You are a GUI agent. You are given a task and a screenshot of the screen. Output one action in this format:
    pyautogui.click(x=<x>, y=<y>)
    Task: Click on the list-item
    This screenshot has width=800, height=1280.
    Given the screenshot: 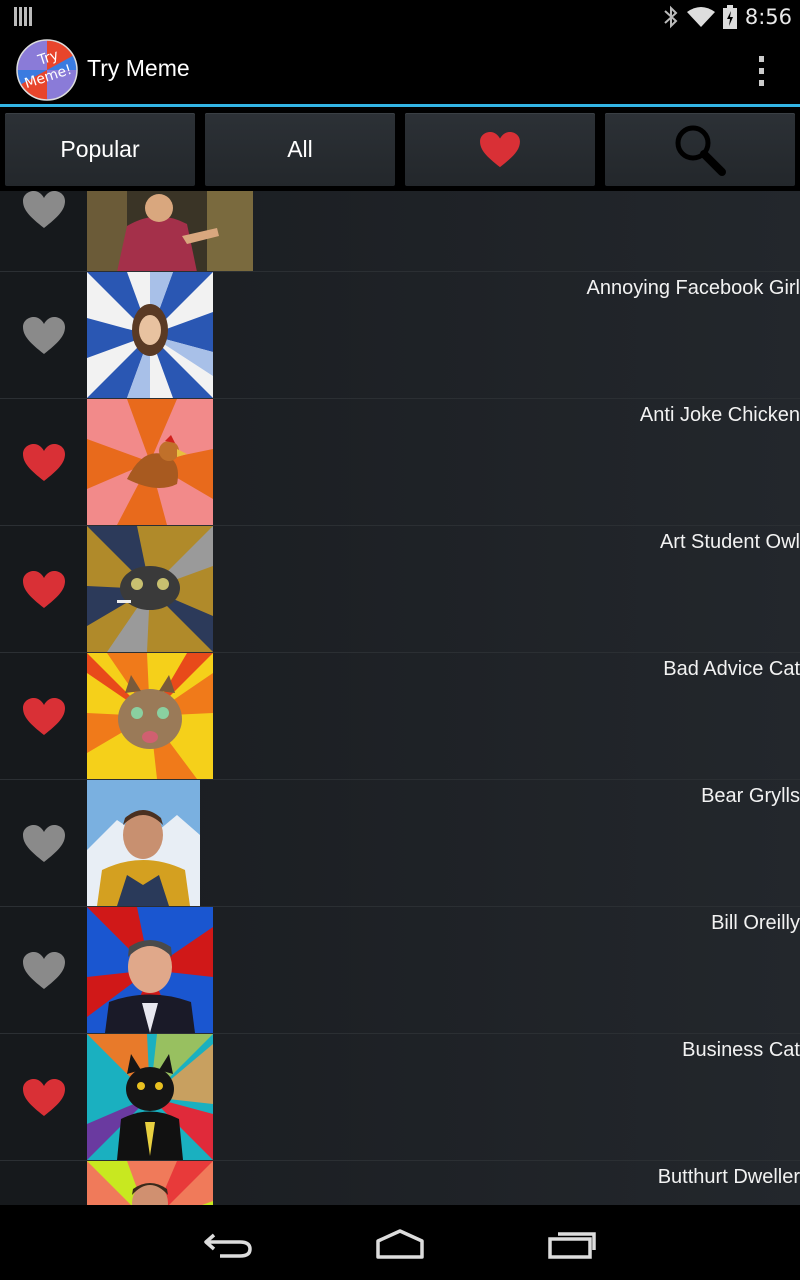 What is the action you would take?
    pyautogui.click(x=400, y=231)
    